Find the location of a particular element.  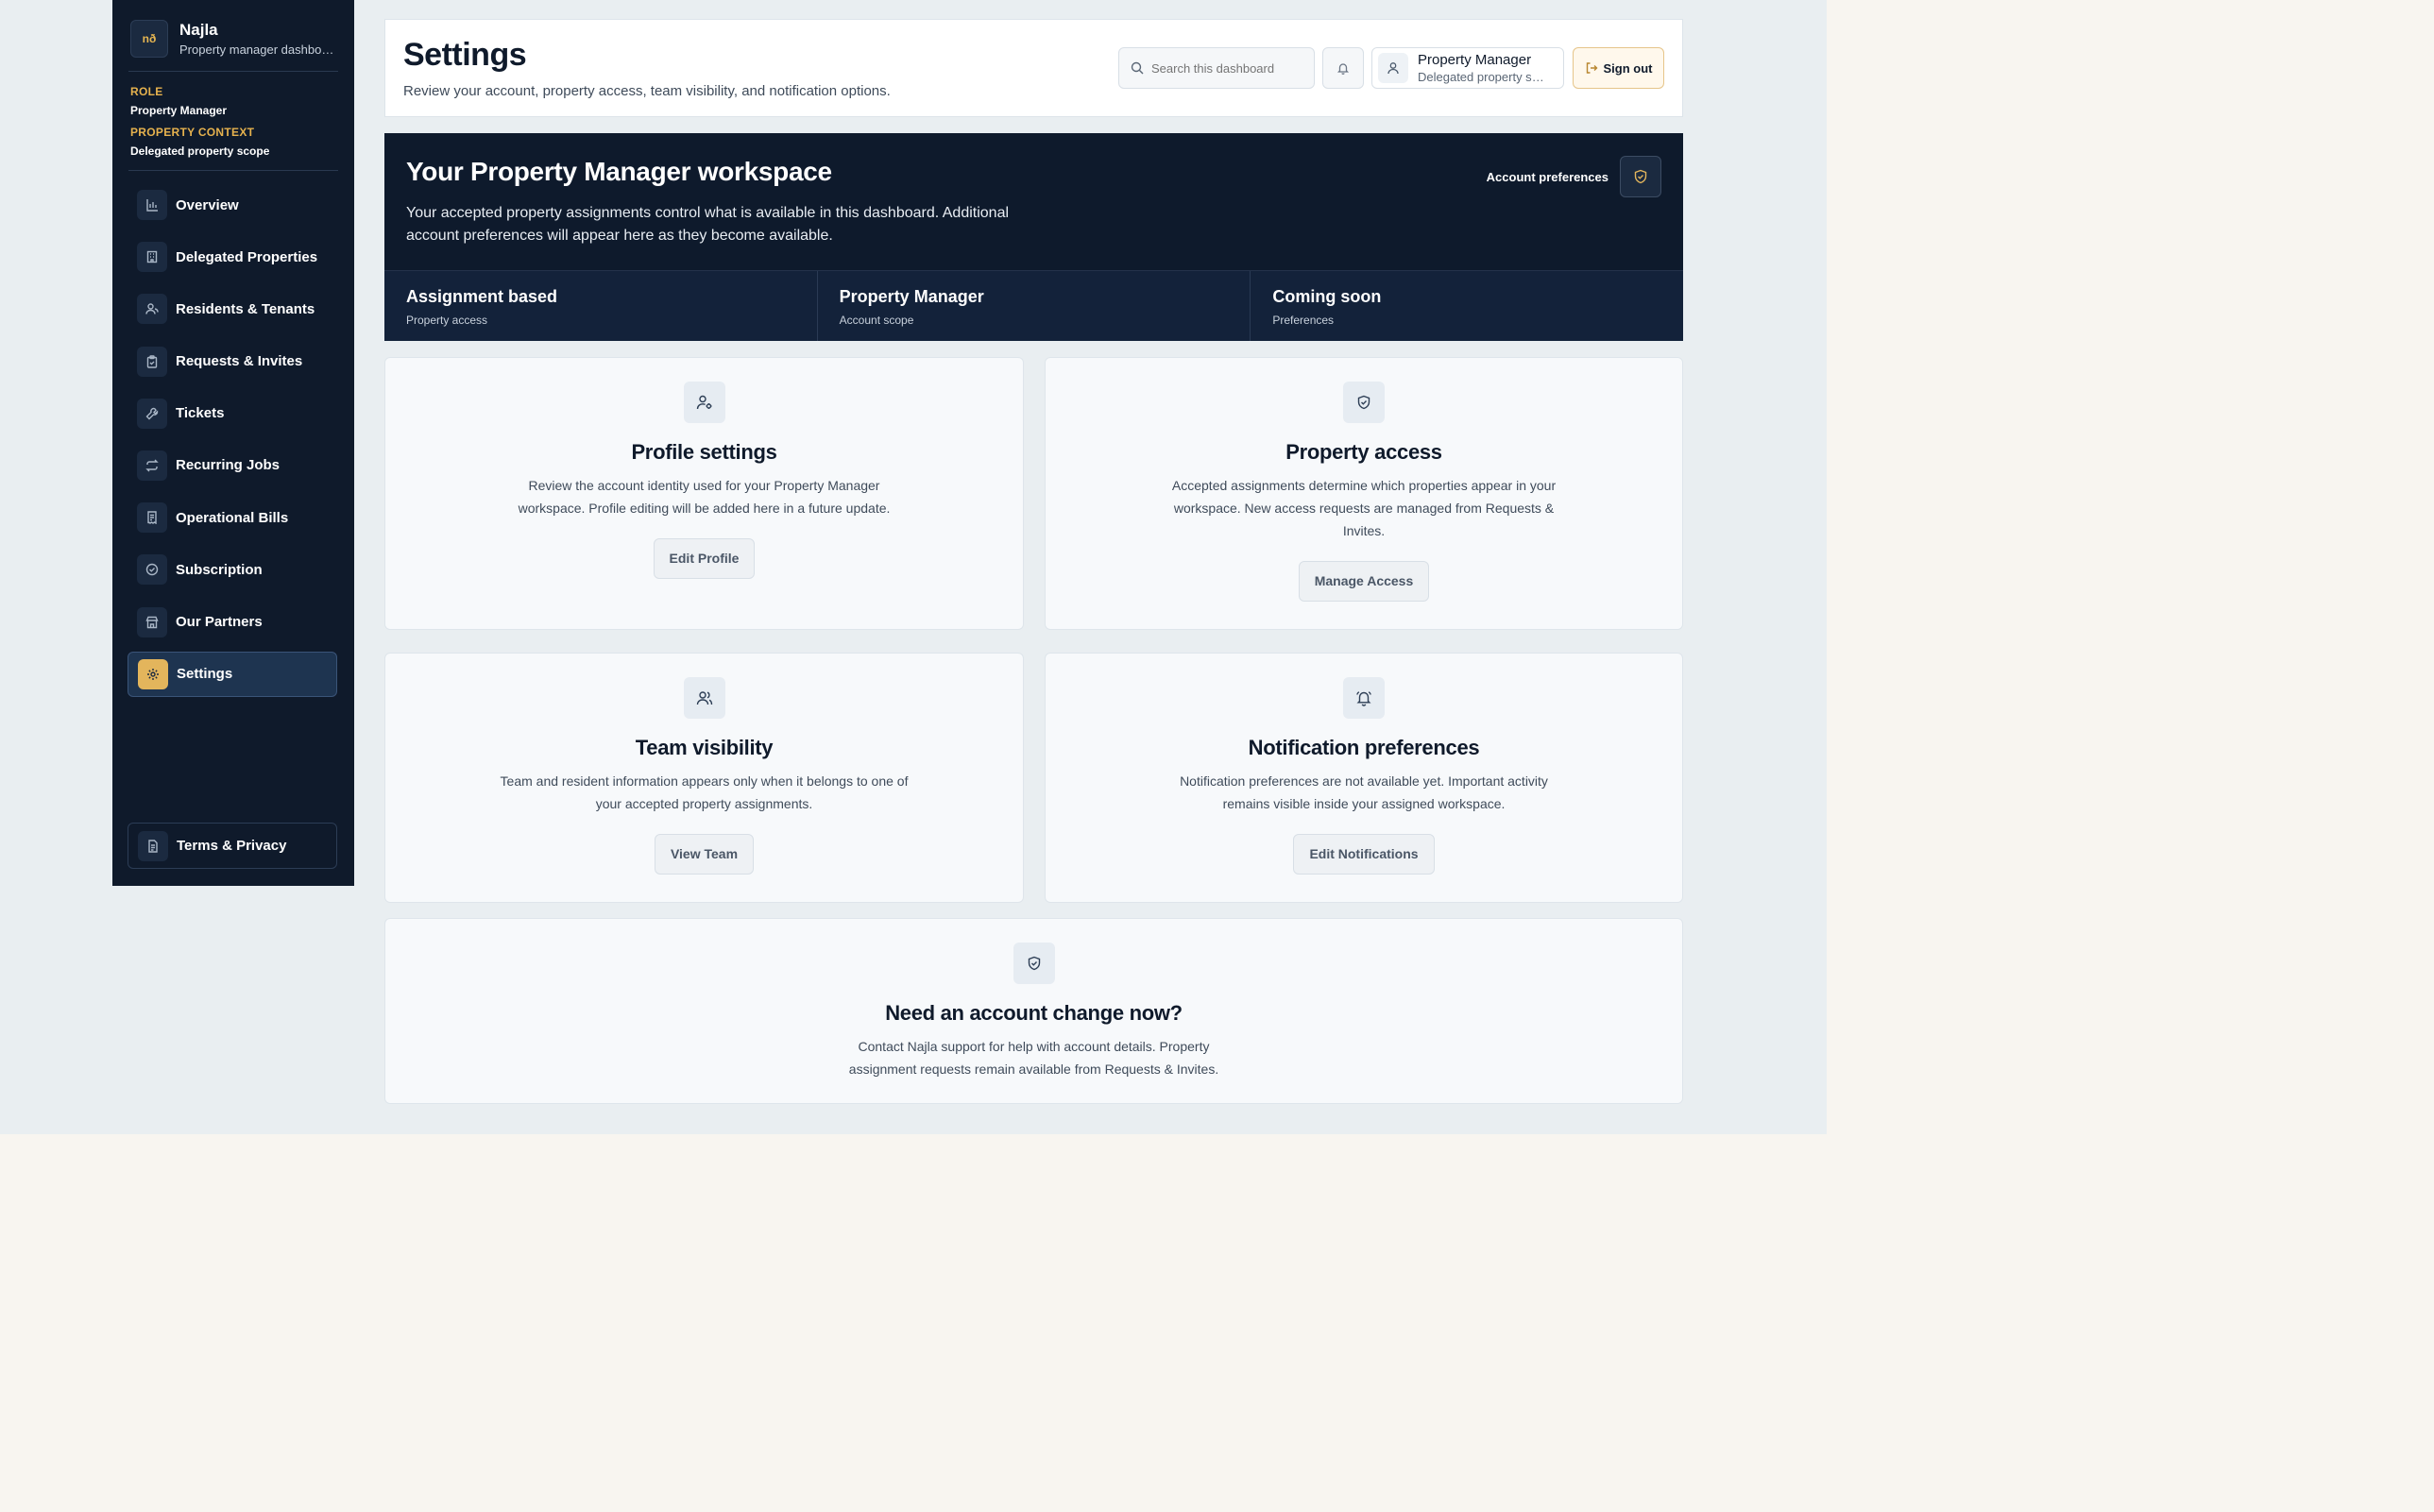

brand: nð Najla Property manager dashboard is located at coordinates (234, 39).